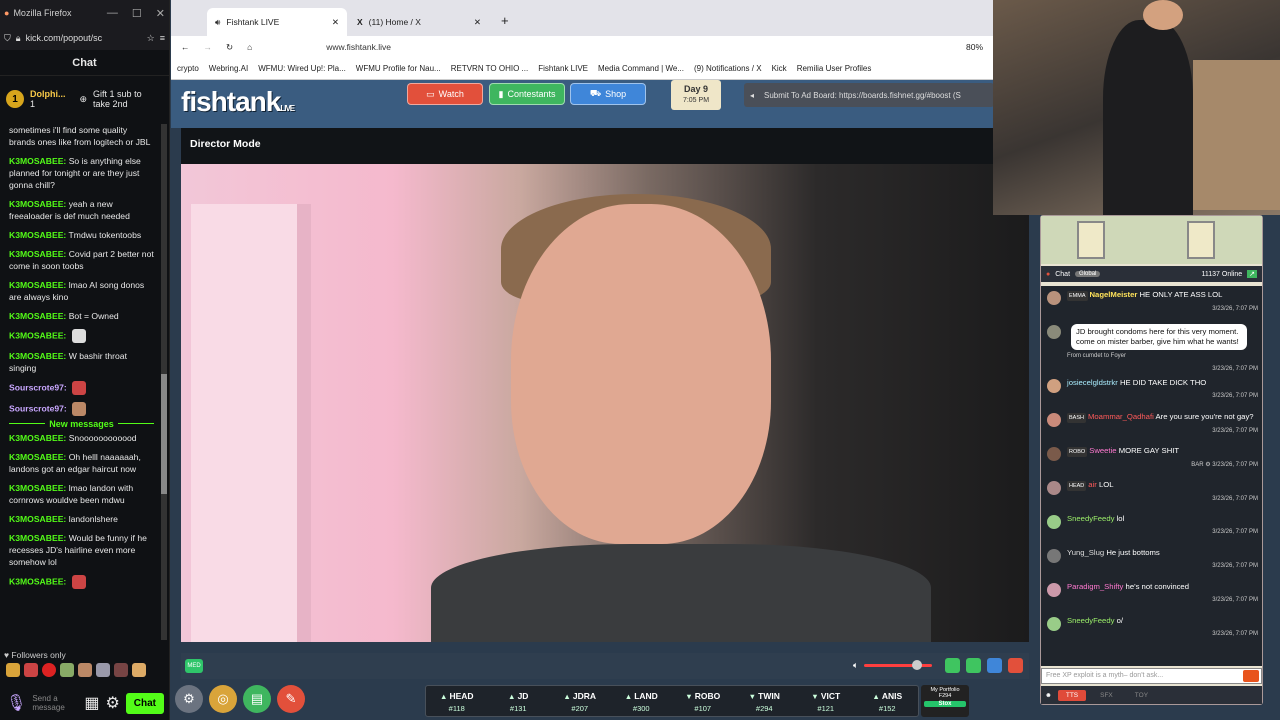  What do you see at coordinates (994, 665) in the screenshot?
I see `fullscreen-icon` at bounding box center [994, 665].